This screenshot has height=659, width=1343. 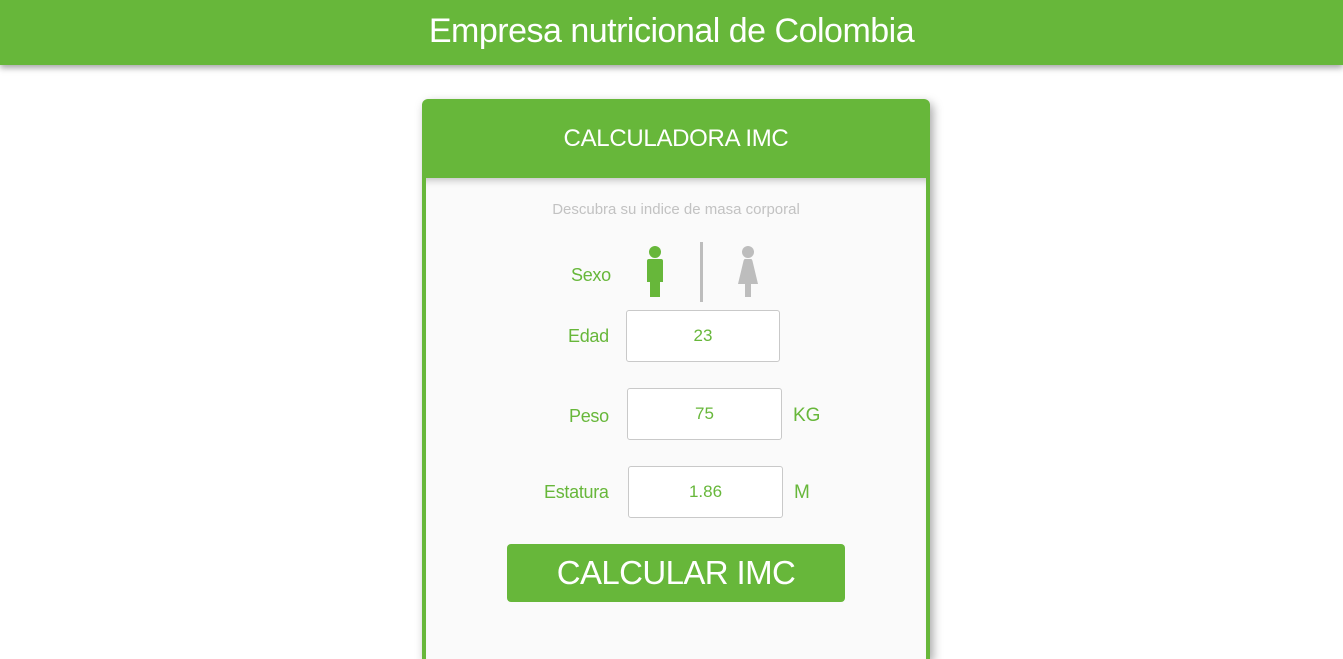 I want to click on calculate-bmi-button: CALCULAR IMC, so click(x=676, y=573).